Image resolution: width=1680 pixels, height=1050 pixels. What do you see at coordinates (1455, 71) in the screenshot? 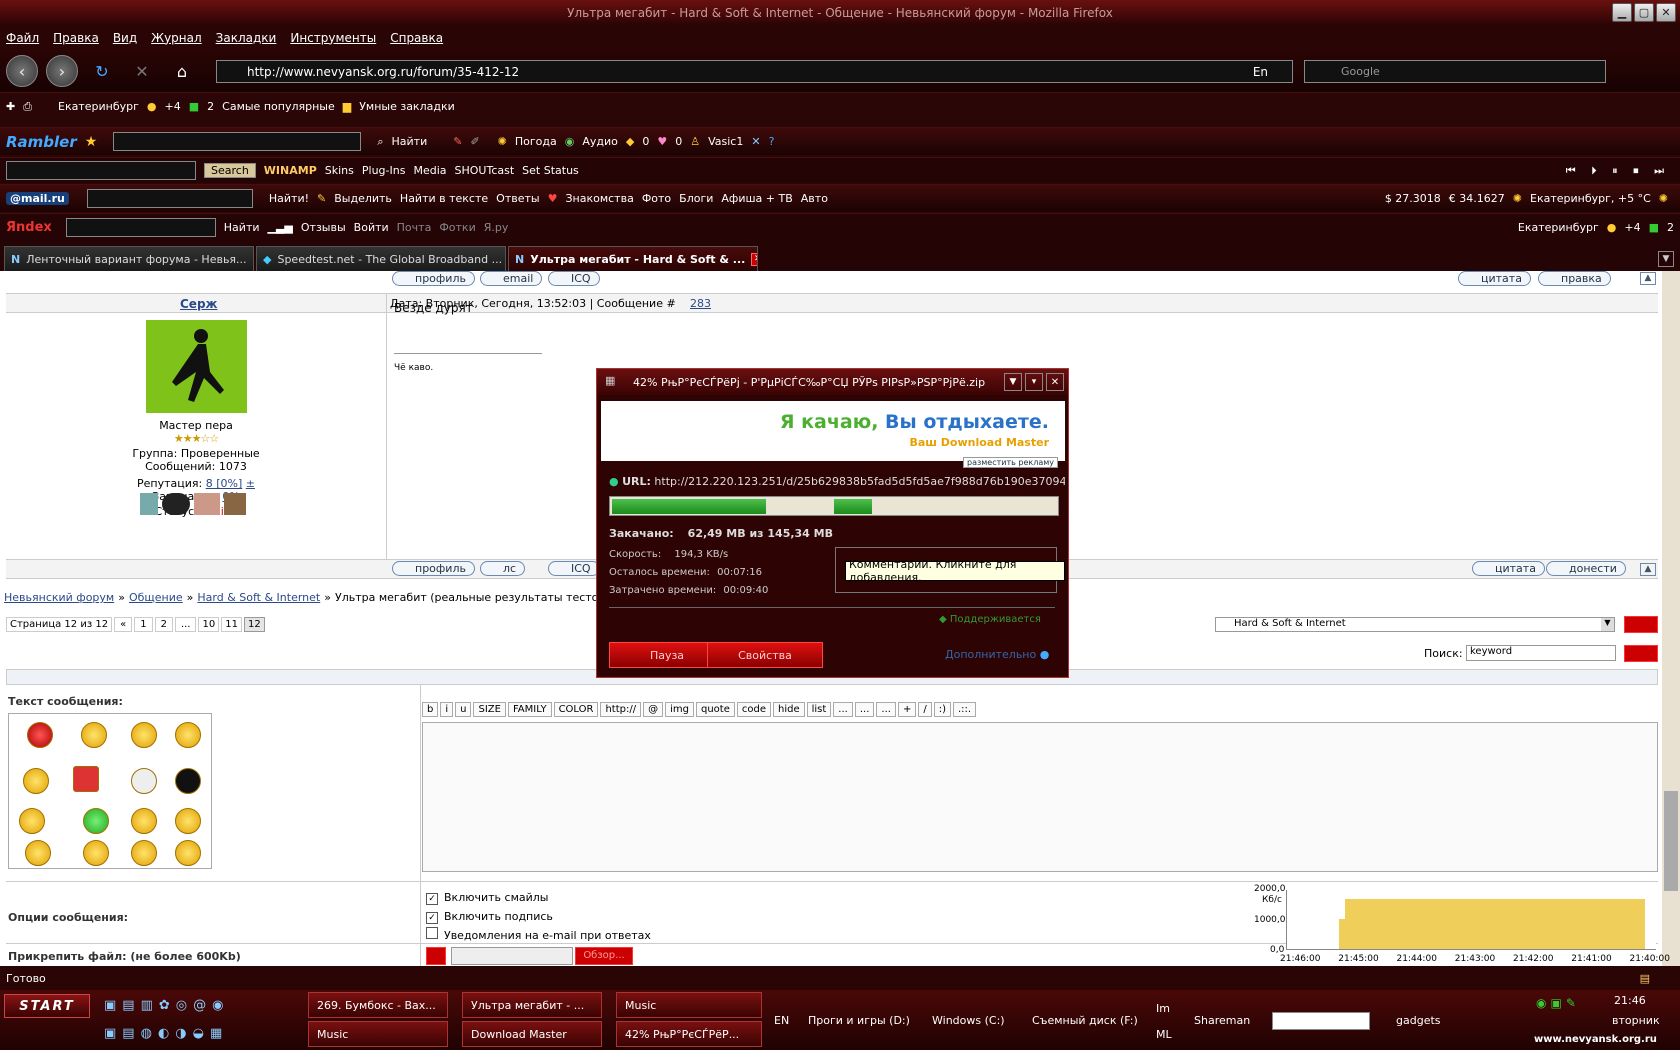
I see `search-box: Google` at bounding box center [1455, 71].